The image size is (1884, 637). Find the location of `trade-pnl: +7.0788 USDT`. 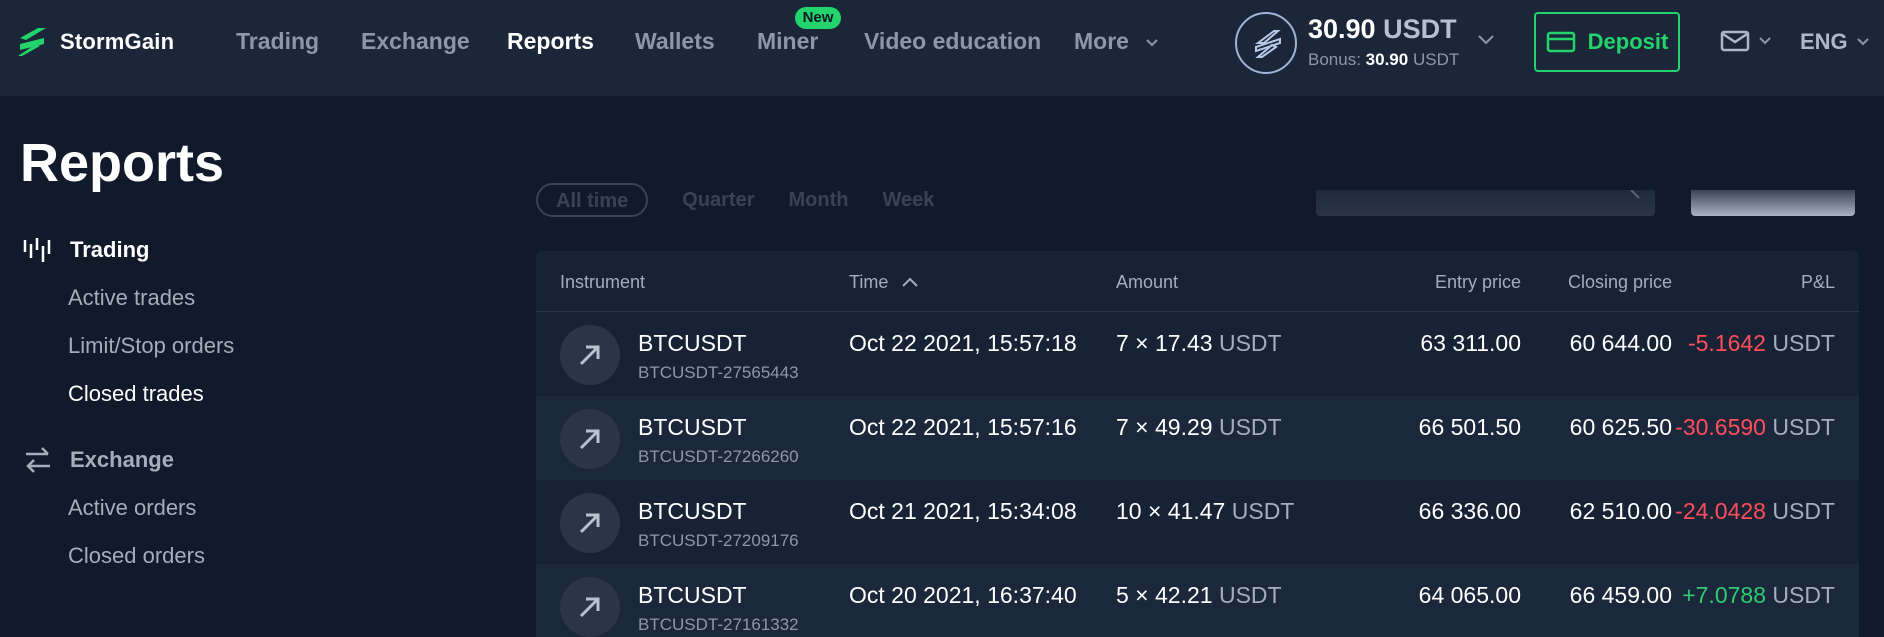

trade-pnl: +7.0788 USDT is located at coordinates (1758, 595).